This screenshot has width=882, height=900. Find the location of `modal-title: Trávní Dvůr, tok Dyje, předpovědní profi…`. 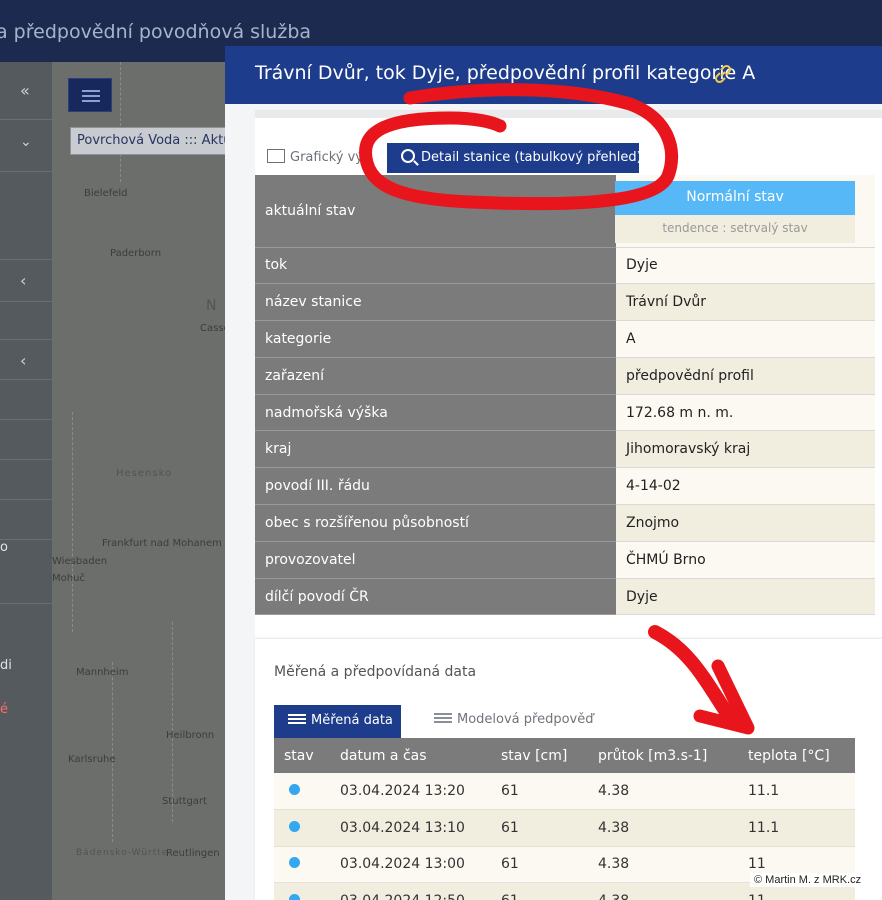

modal-title: Trávní Dvůr, tok Dyje, předpovědní profi… is located at coordinates (505, 73).